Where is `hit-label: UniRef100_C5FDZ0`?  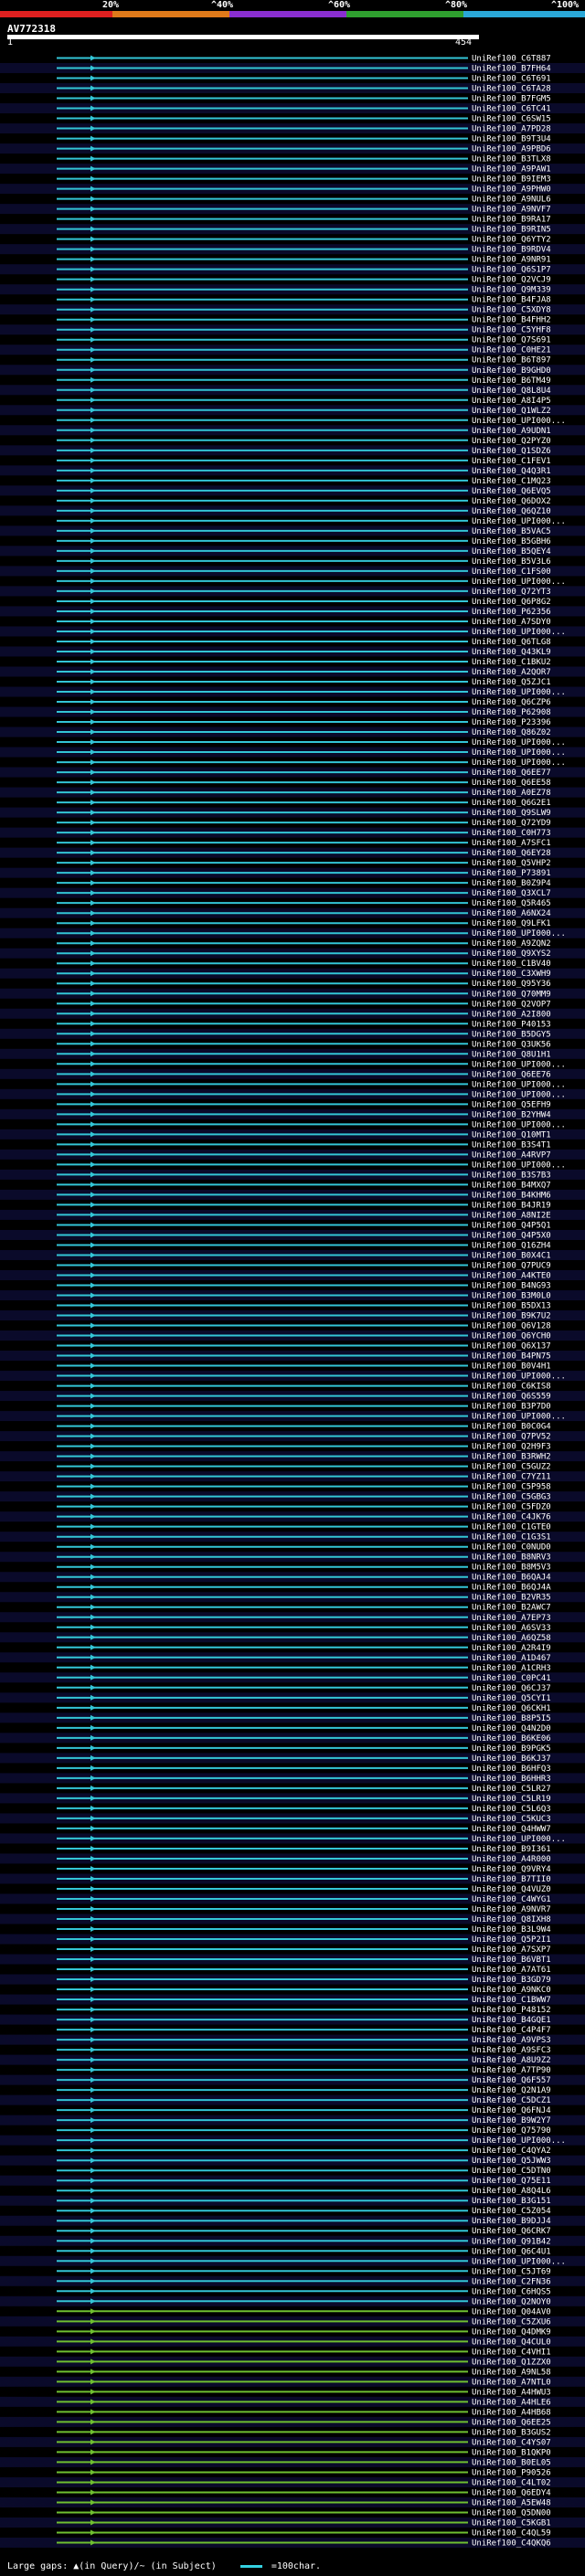 hit-label: UniRef100_C5FDZ0 is located at coordinates (512, 1507).